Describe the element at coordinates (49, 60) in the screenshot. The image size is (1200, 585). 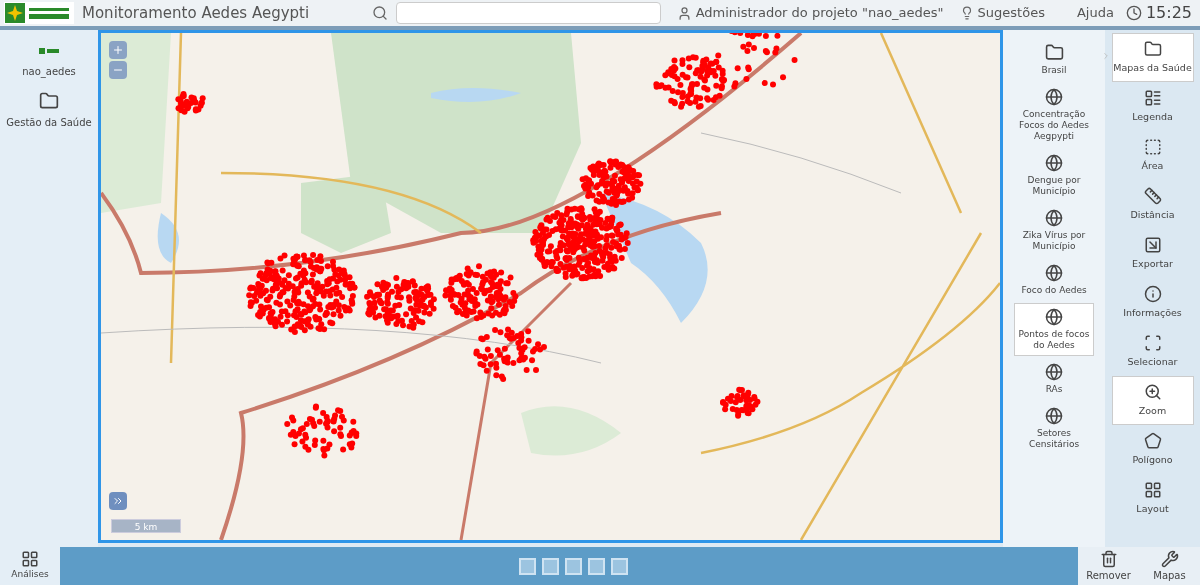
I see `project-button: nao_aedes` at that location.